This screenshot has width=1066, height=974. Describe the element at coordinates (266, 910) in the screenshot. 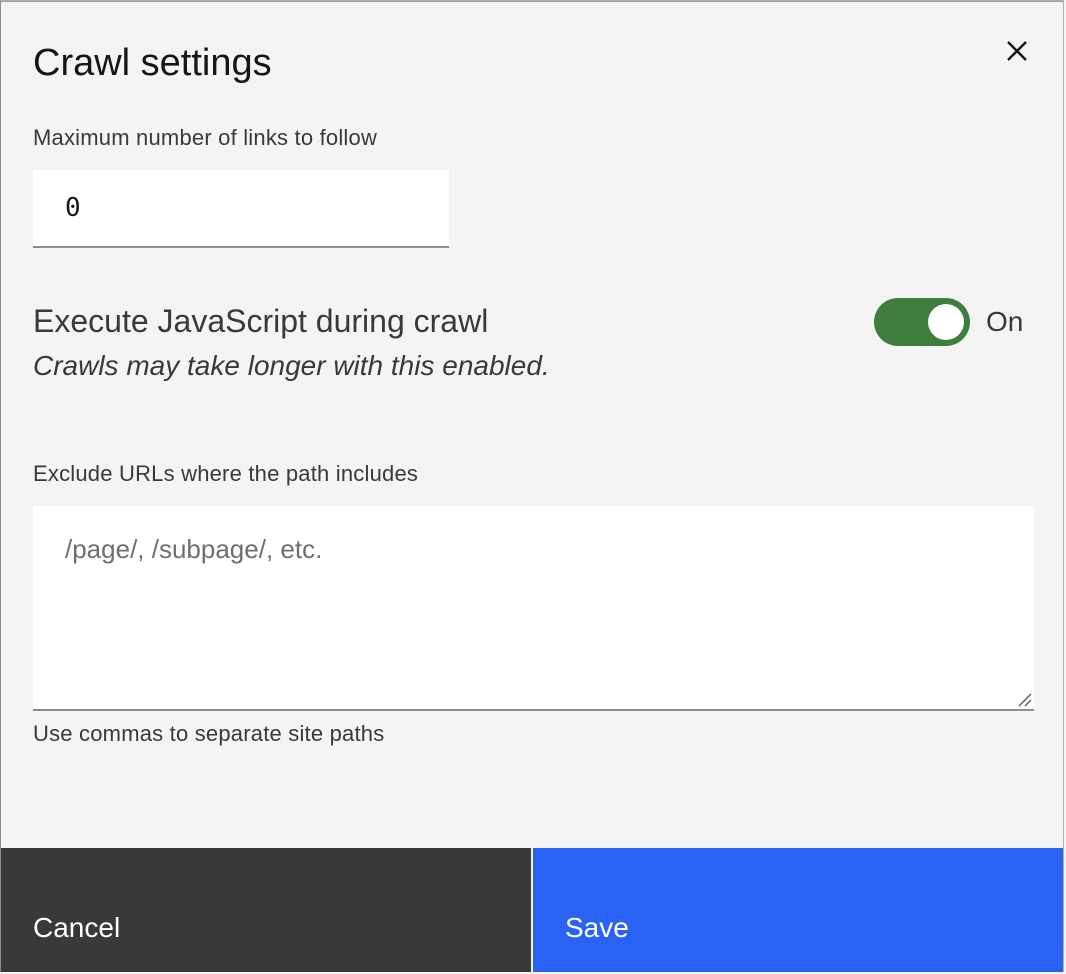

I see `cancel-button: Cancel` at that location.